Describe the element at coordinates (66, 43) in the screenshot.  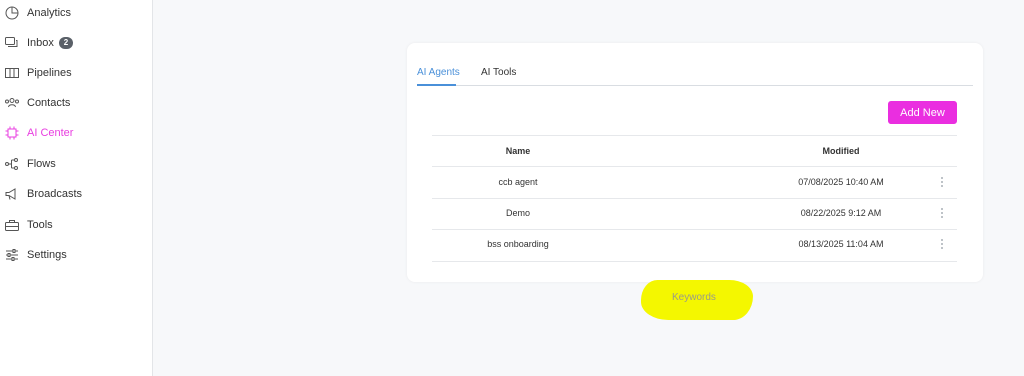
I see `unread-count-badge: 2` at that location.